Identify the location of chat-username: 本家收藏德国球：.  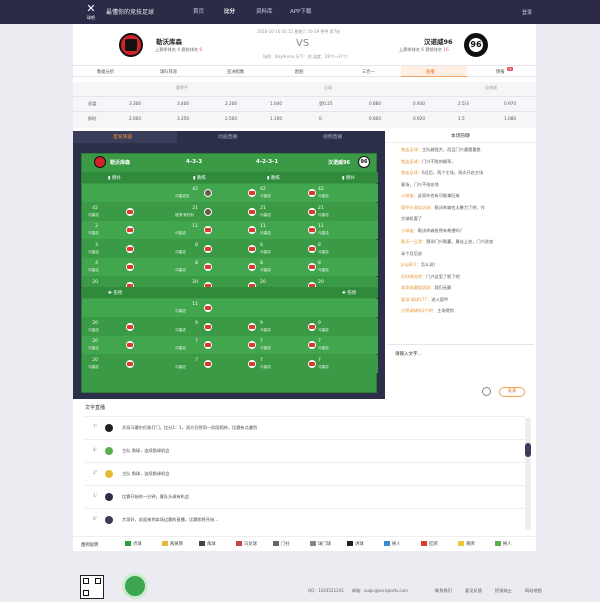
(418, 287).